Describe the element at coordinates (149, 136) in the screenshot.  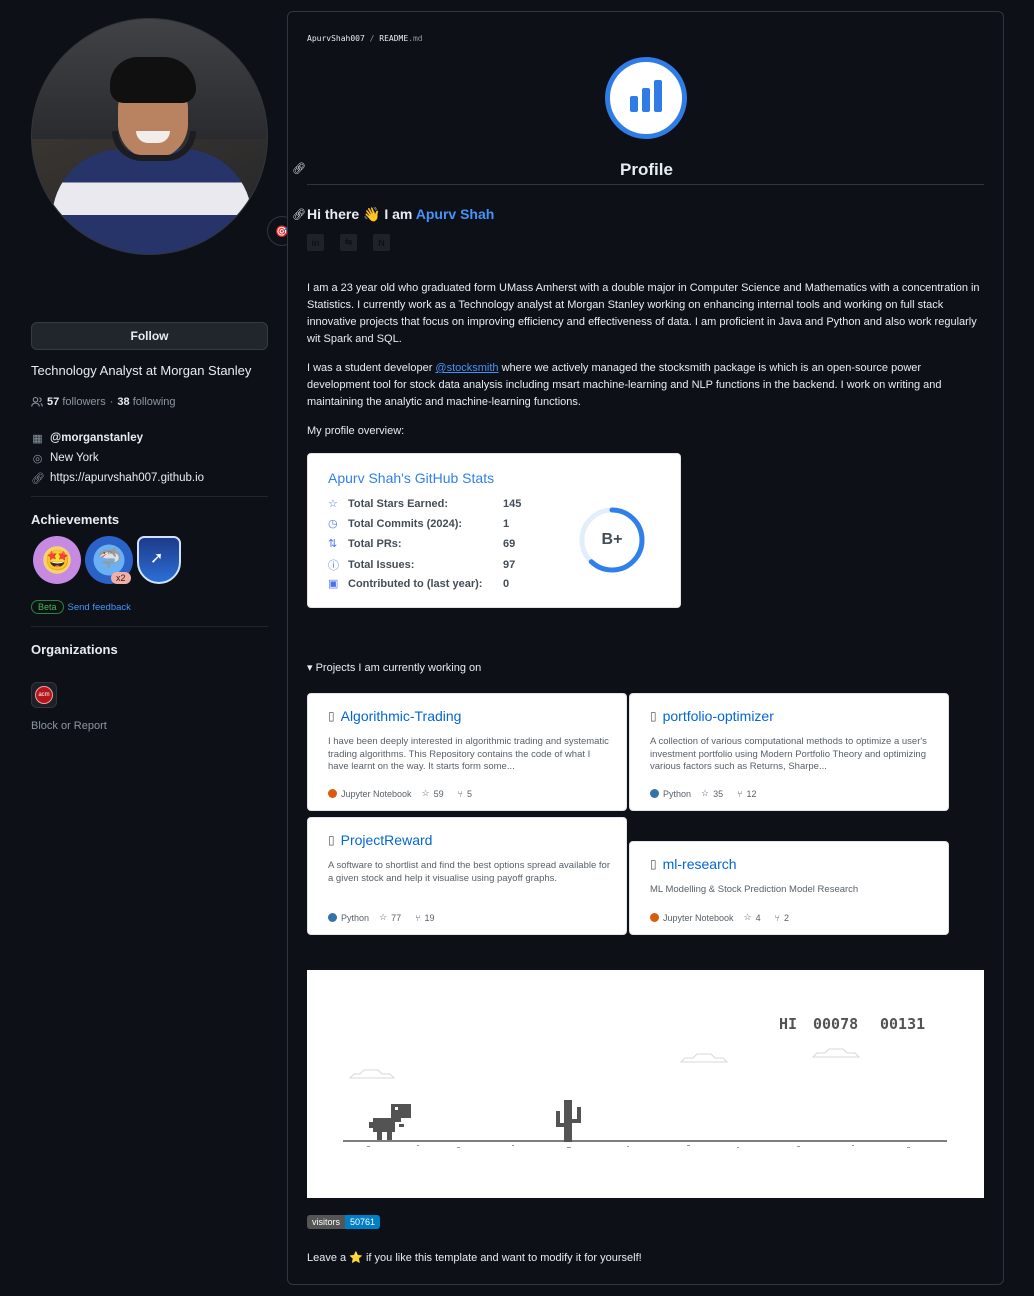
I see `avatar` at that location.